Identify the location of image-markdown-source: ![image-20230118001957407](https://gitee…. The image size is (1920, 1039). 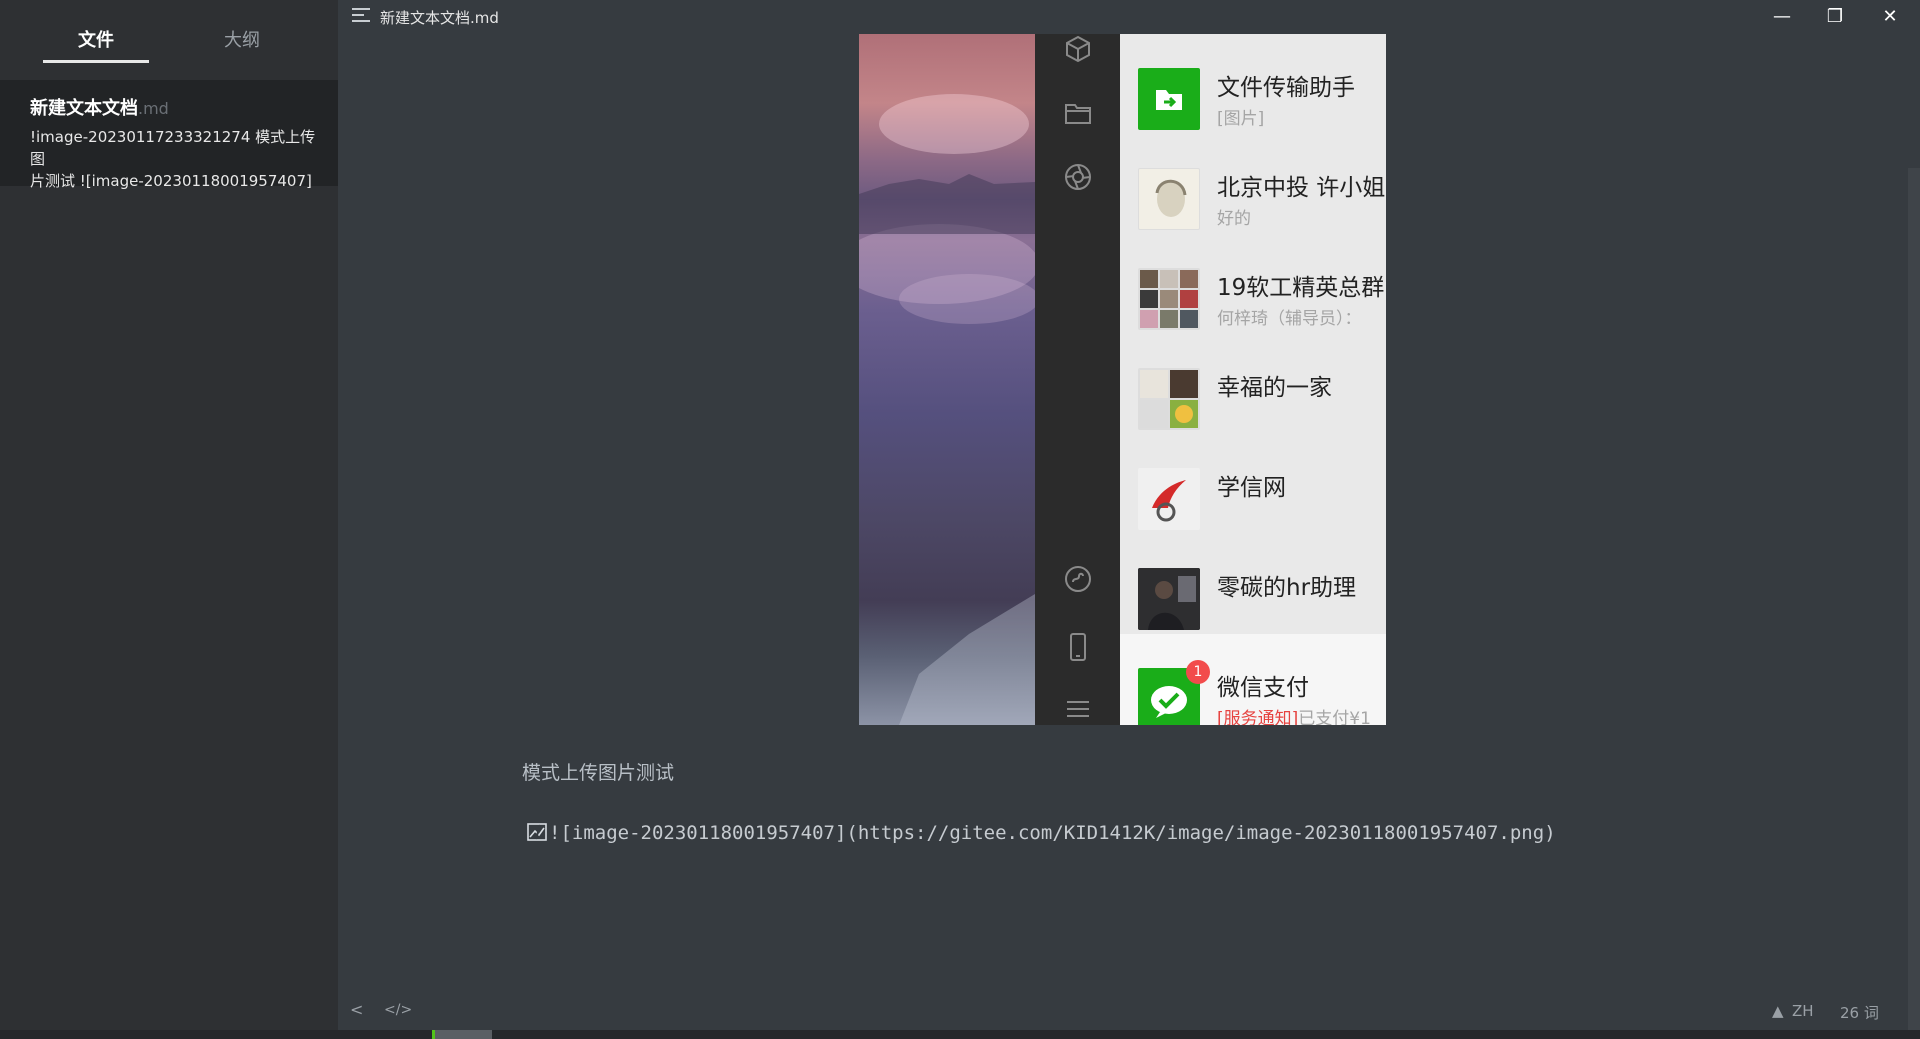
(1041, 833).